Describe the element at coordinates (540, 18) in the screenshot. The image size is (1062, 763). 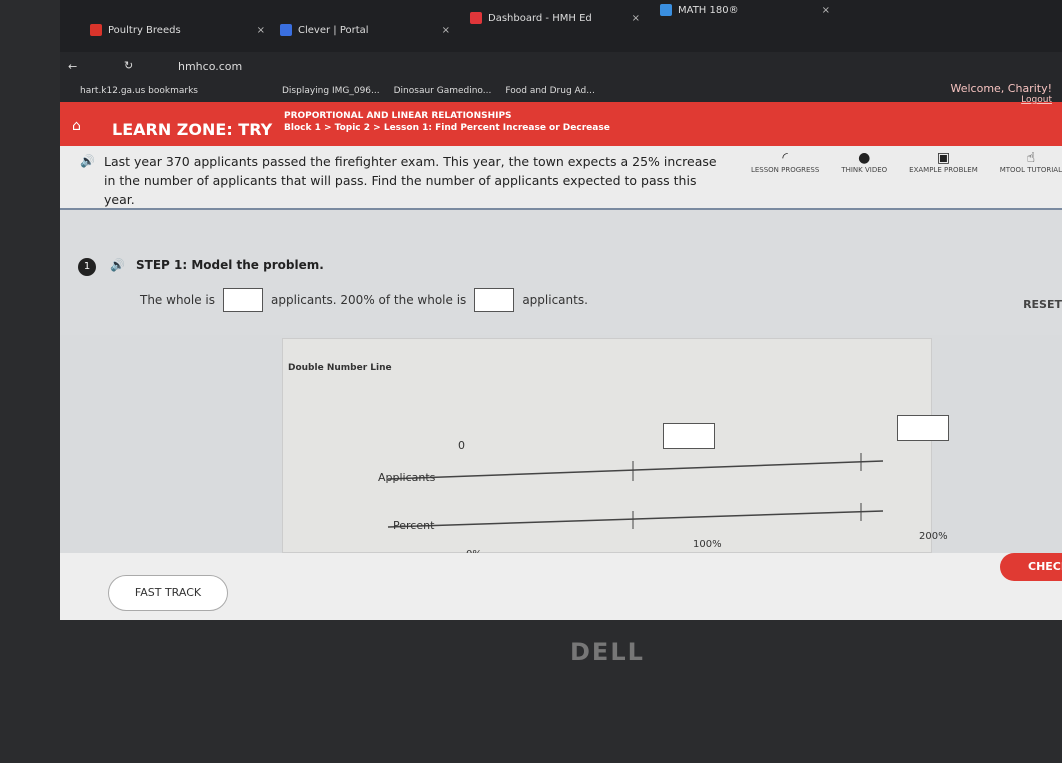
I see `tab-title: Dashboard - HMH Ed` at that location.